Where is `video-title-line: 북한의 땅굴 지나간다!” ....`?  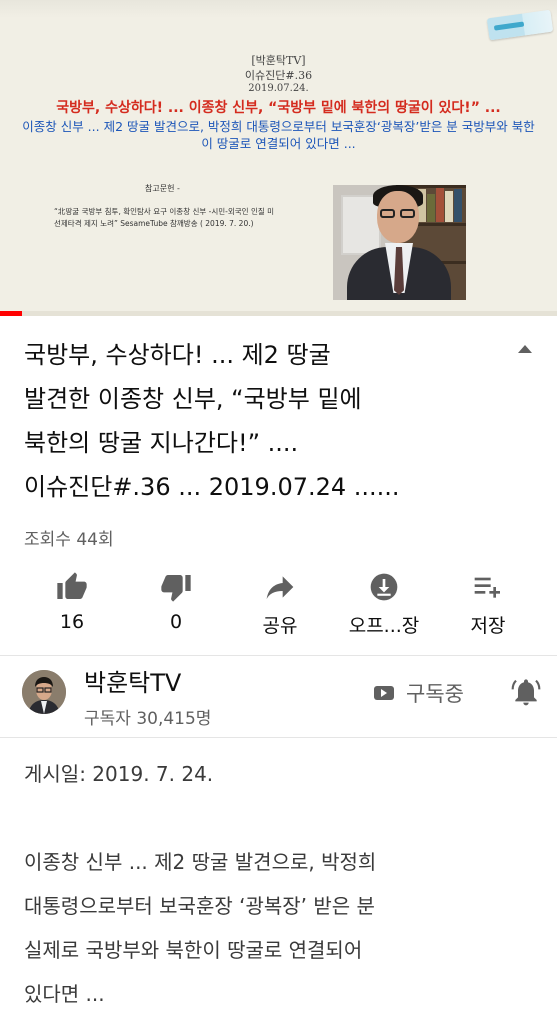 video-title-line: 북한의 땅굴 지나간다!” .... is located at coordinates (161, 443).